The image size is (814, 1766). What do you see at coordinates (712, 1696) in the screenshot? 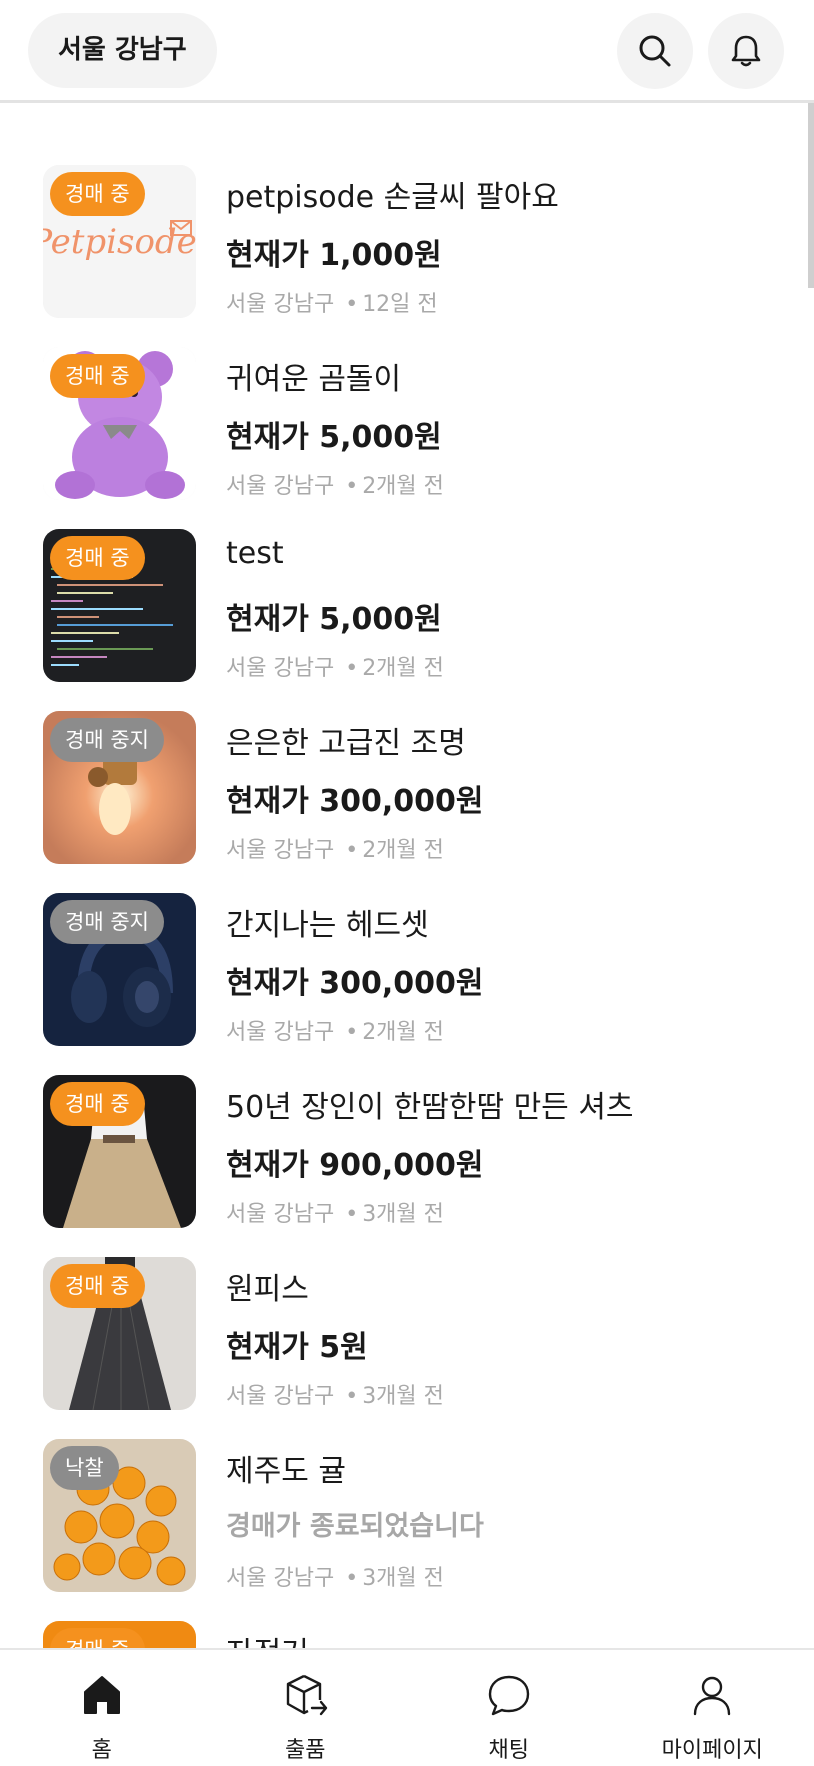
I see `person-icon` at bounding box center [712, 1696].